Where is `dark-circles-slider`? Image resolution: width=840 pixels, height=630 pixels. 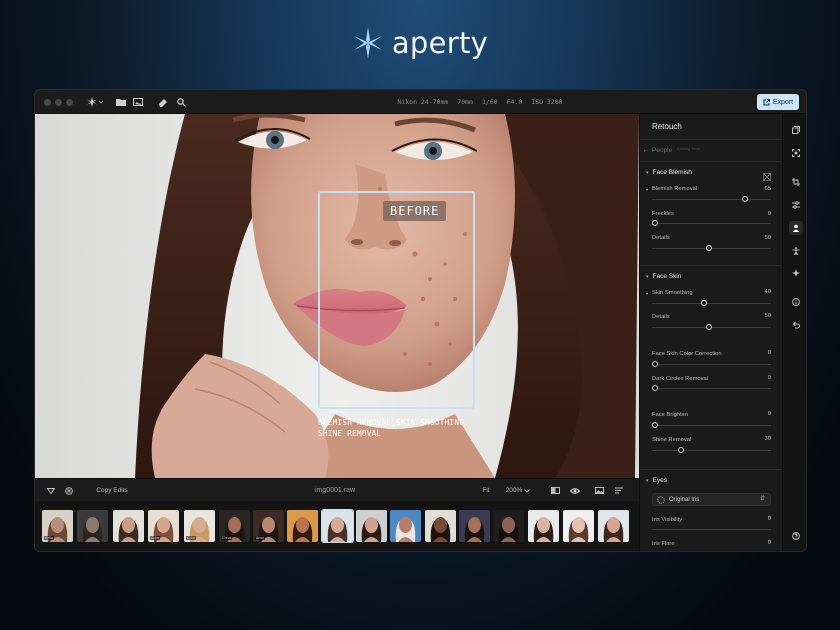
dark-circles-slider is located at coordinates (711, 388).